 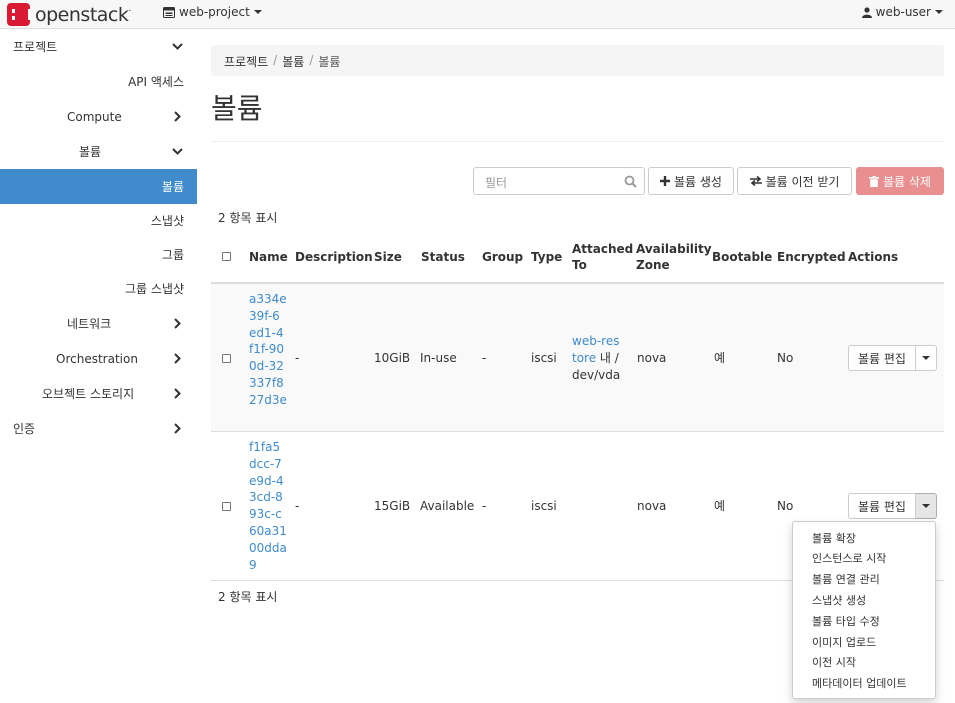 I want to click on column-header-actions: Actions, so click(x=873, y=257).